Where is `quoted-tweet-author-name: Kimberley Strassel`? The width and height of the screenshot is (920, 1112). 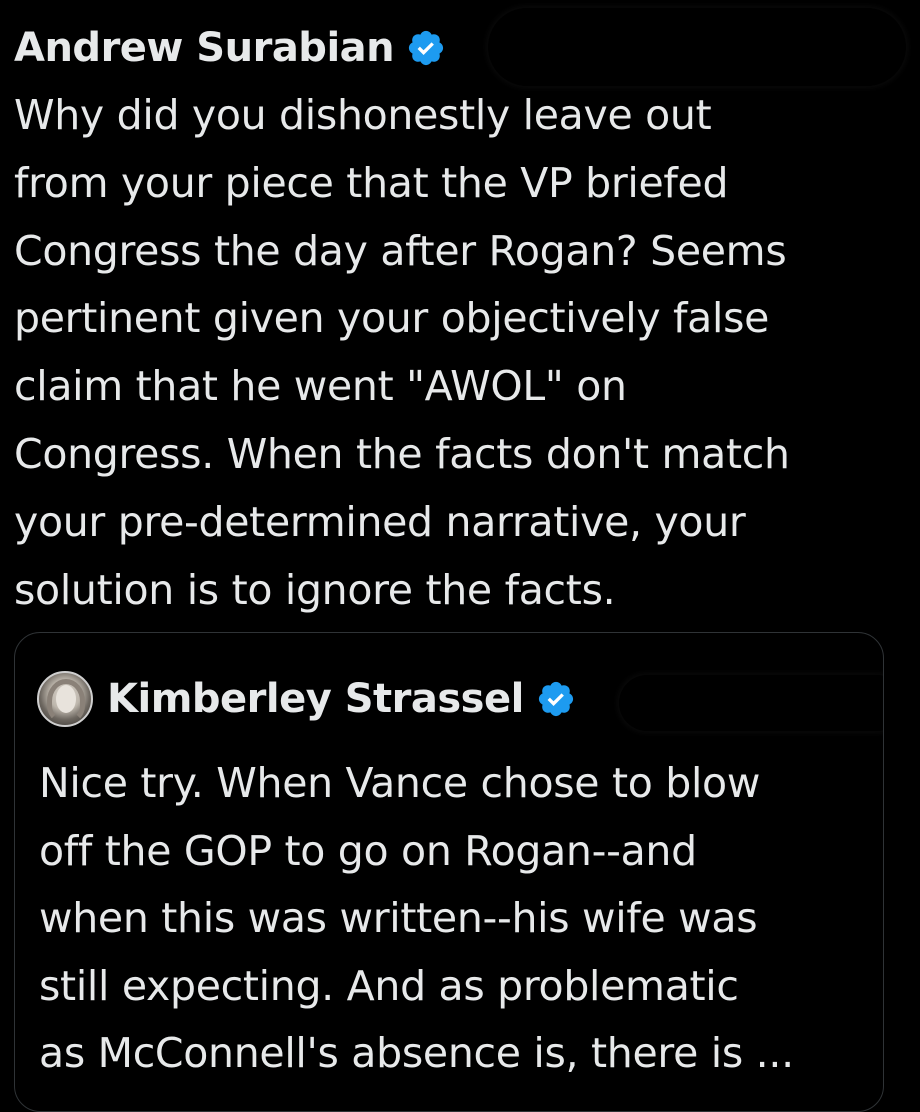 quoted-tweet-author-name: Kimberley Strassel is located at coordinates (315, 699).